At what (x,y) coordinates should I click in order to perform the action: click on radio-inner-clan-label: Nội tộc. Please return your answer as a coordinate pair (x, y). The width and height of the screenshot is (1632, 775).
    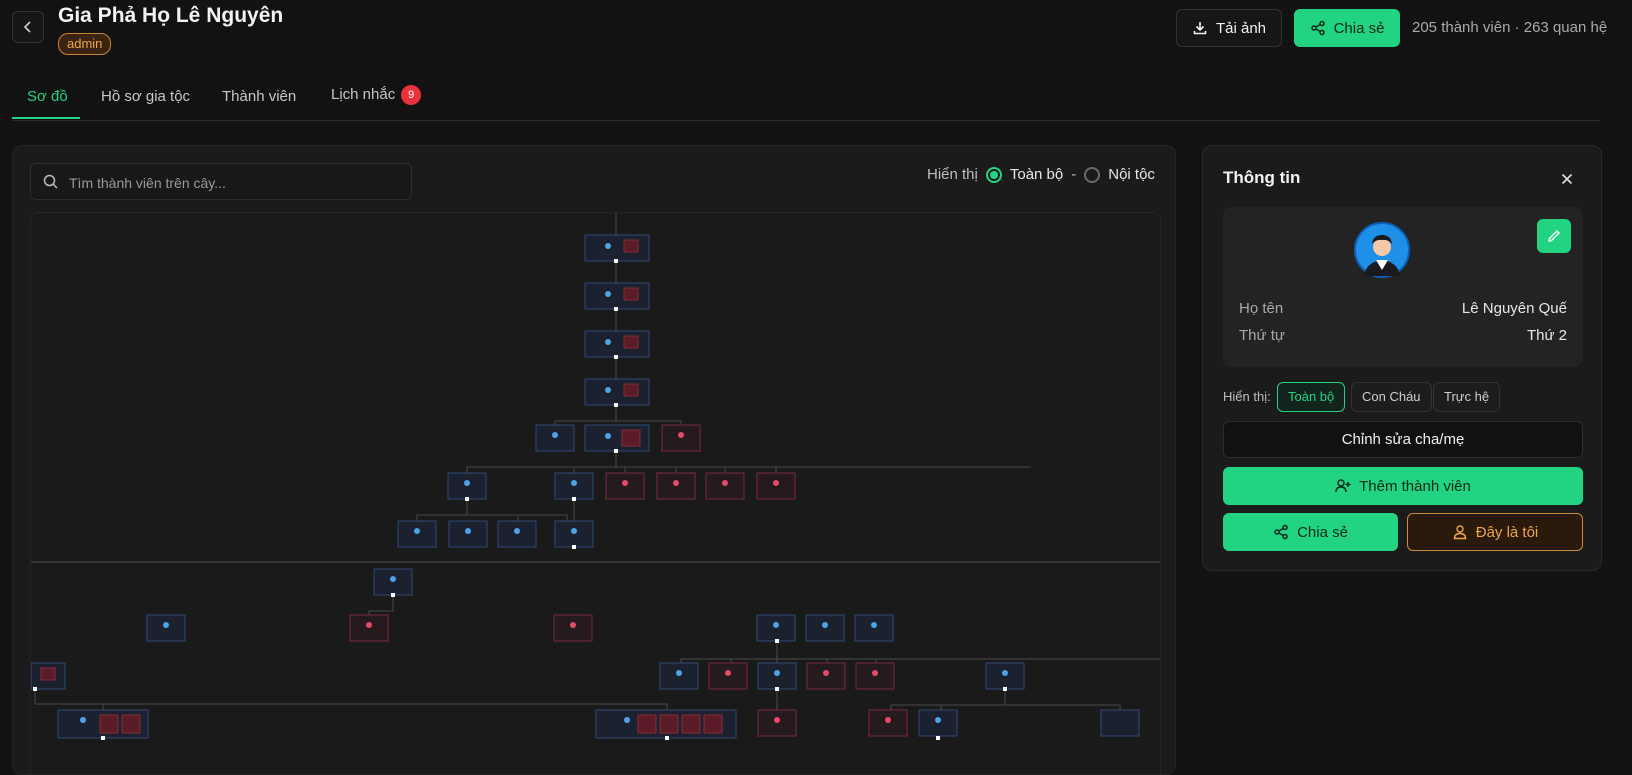
    Looking at the image, I should click on (1131, 174).